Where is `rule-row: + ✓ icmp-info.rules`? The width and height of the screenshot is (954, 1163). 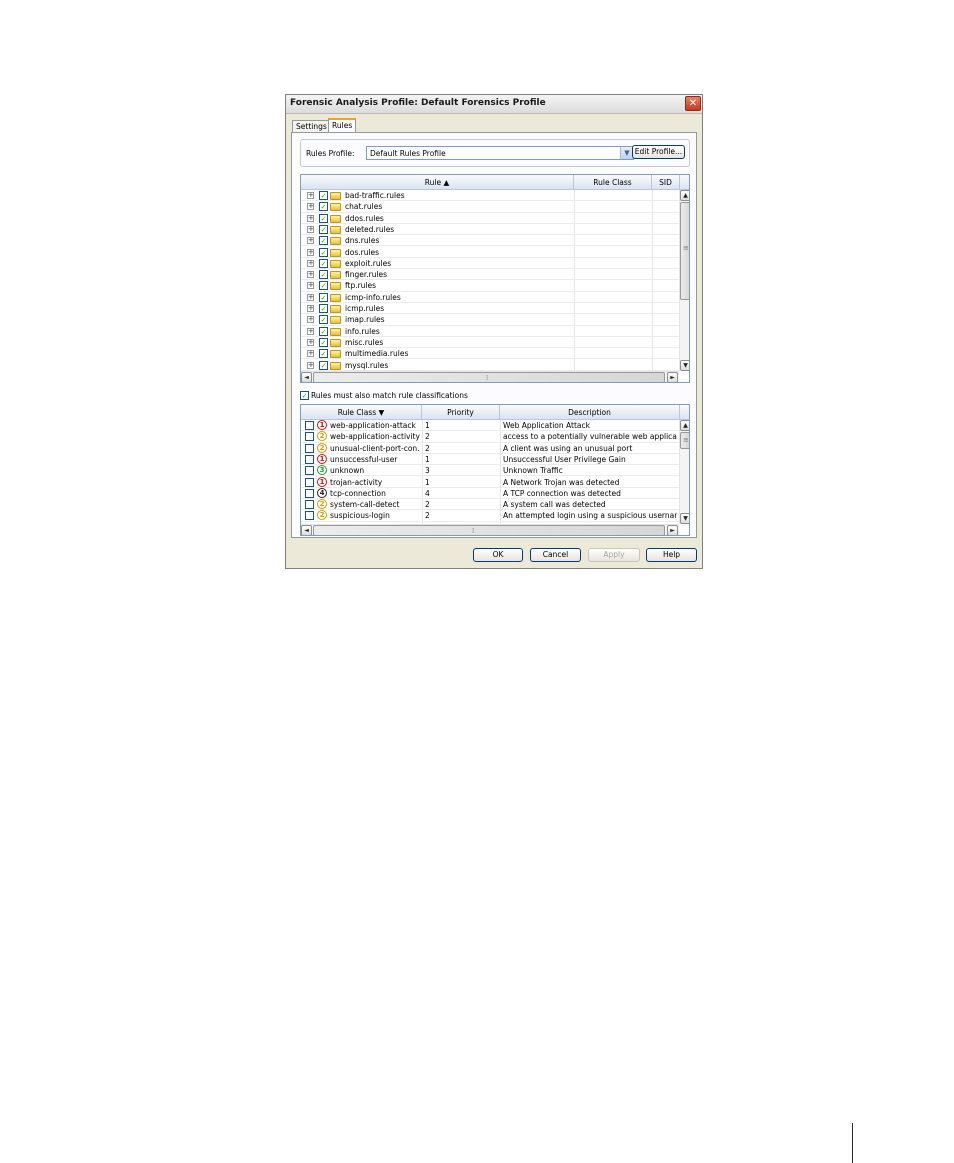
rule-row: + ✓ icmp-info.rules is located at coordinates (490, 297).